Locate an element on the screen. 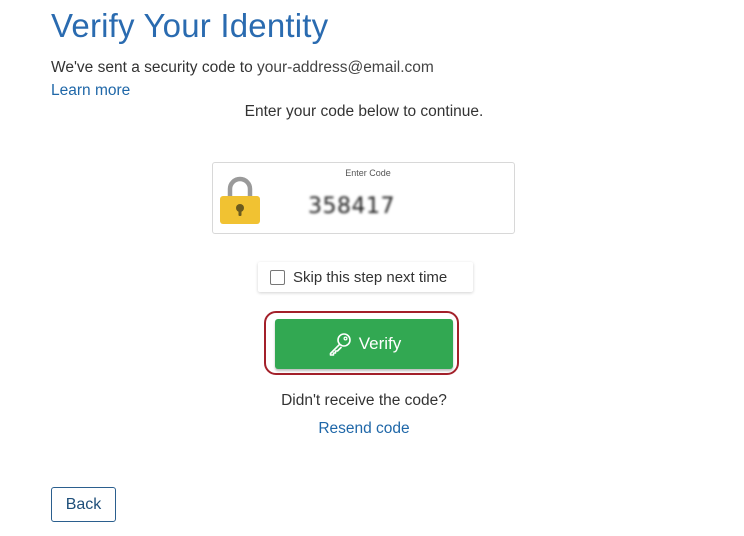 Image resolution: width=744 pixels, height=536 pixels. skip-step-option: Skip this step next time is located at coordinates (365, 277).